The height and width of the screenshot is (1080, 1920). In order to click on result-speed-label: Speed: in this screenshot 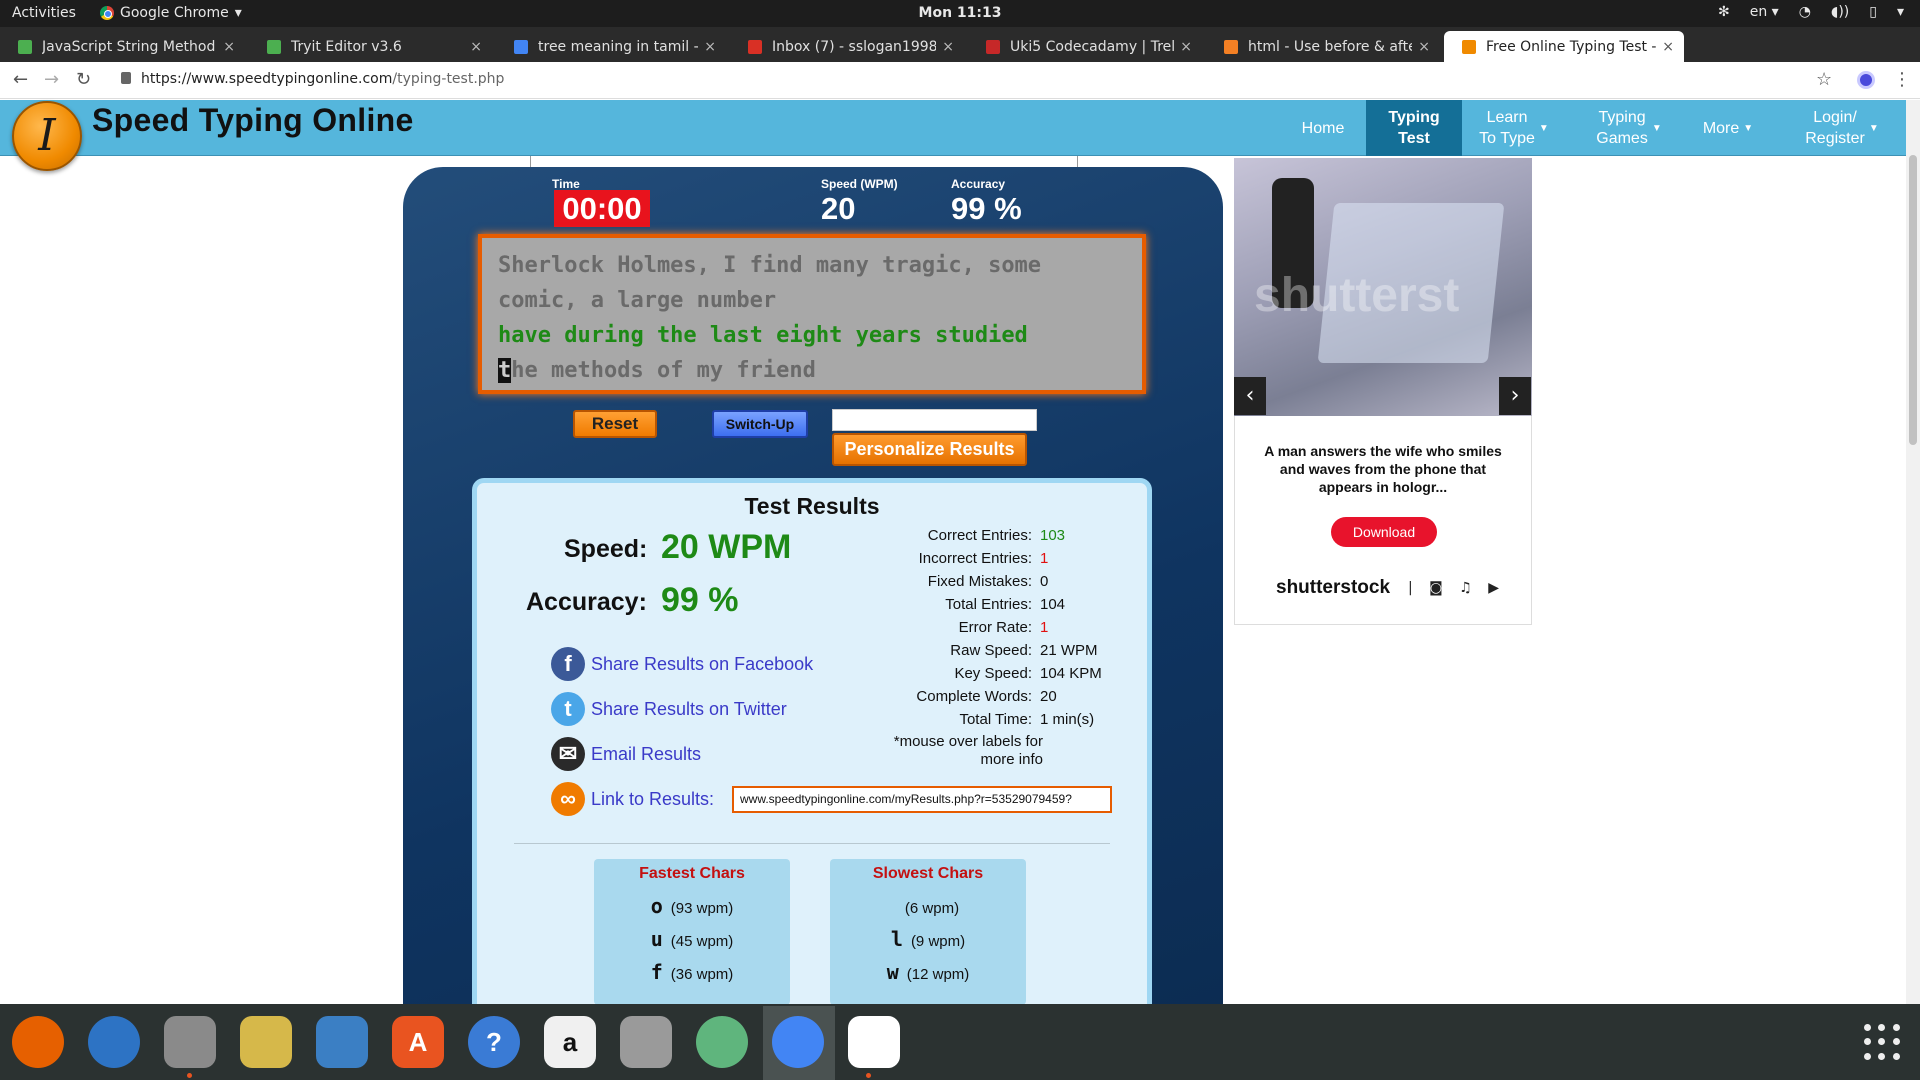, I will do `click(605, 549)`.